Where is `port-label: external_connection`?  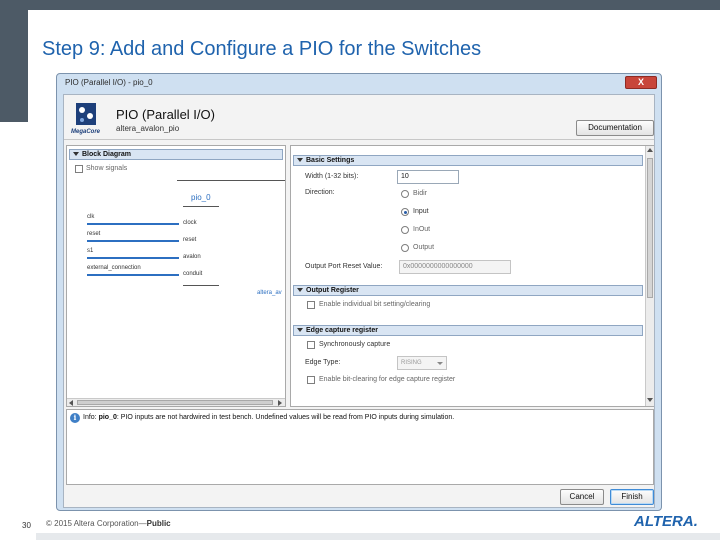 port-label: external_connection is located at coordinates (114, 268).